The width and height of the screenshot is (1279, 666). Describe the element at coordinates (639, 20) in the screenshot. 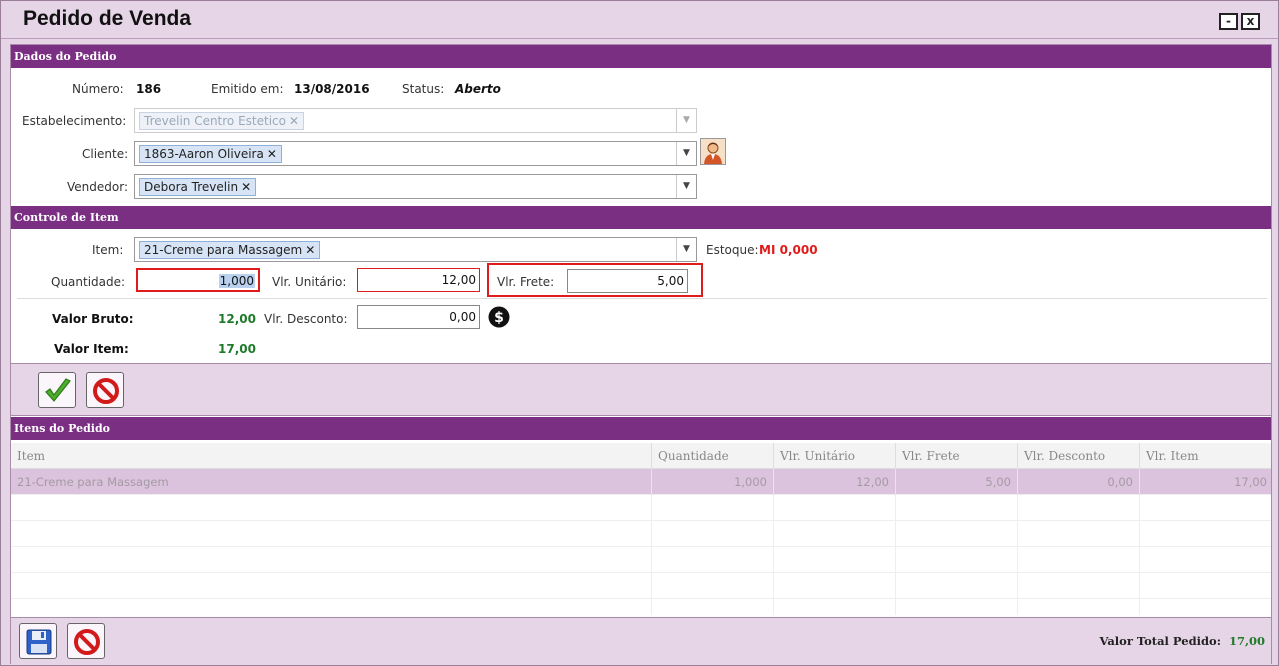

I see `title-bar: Pedido de Venda - x` at that location.